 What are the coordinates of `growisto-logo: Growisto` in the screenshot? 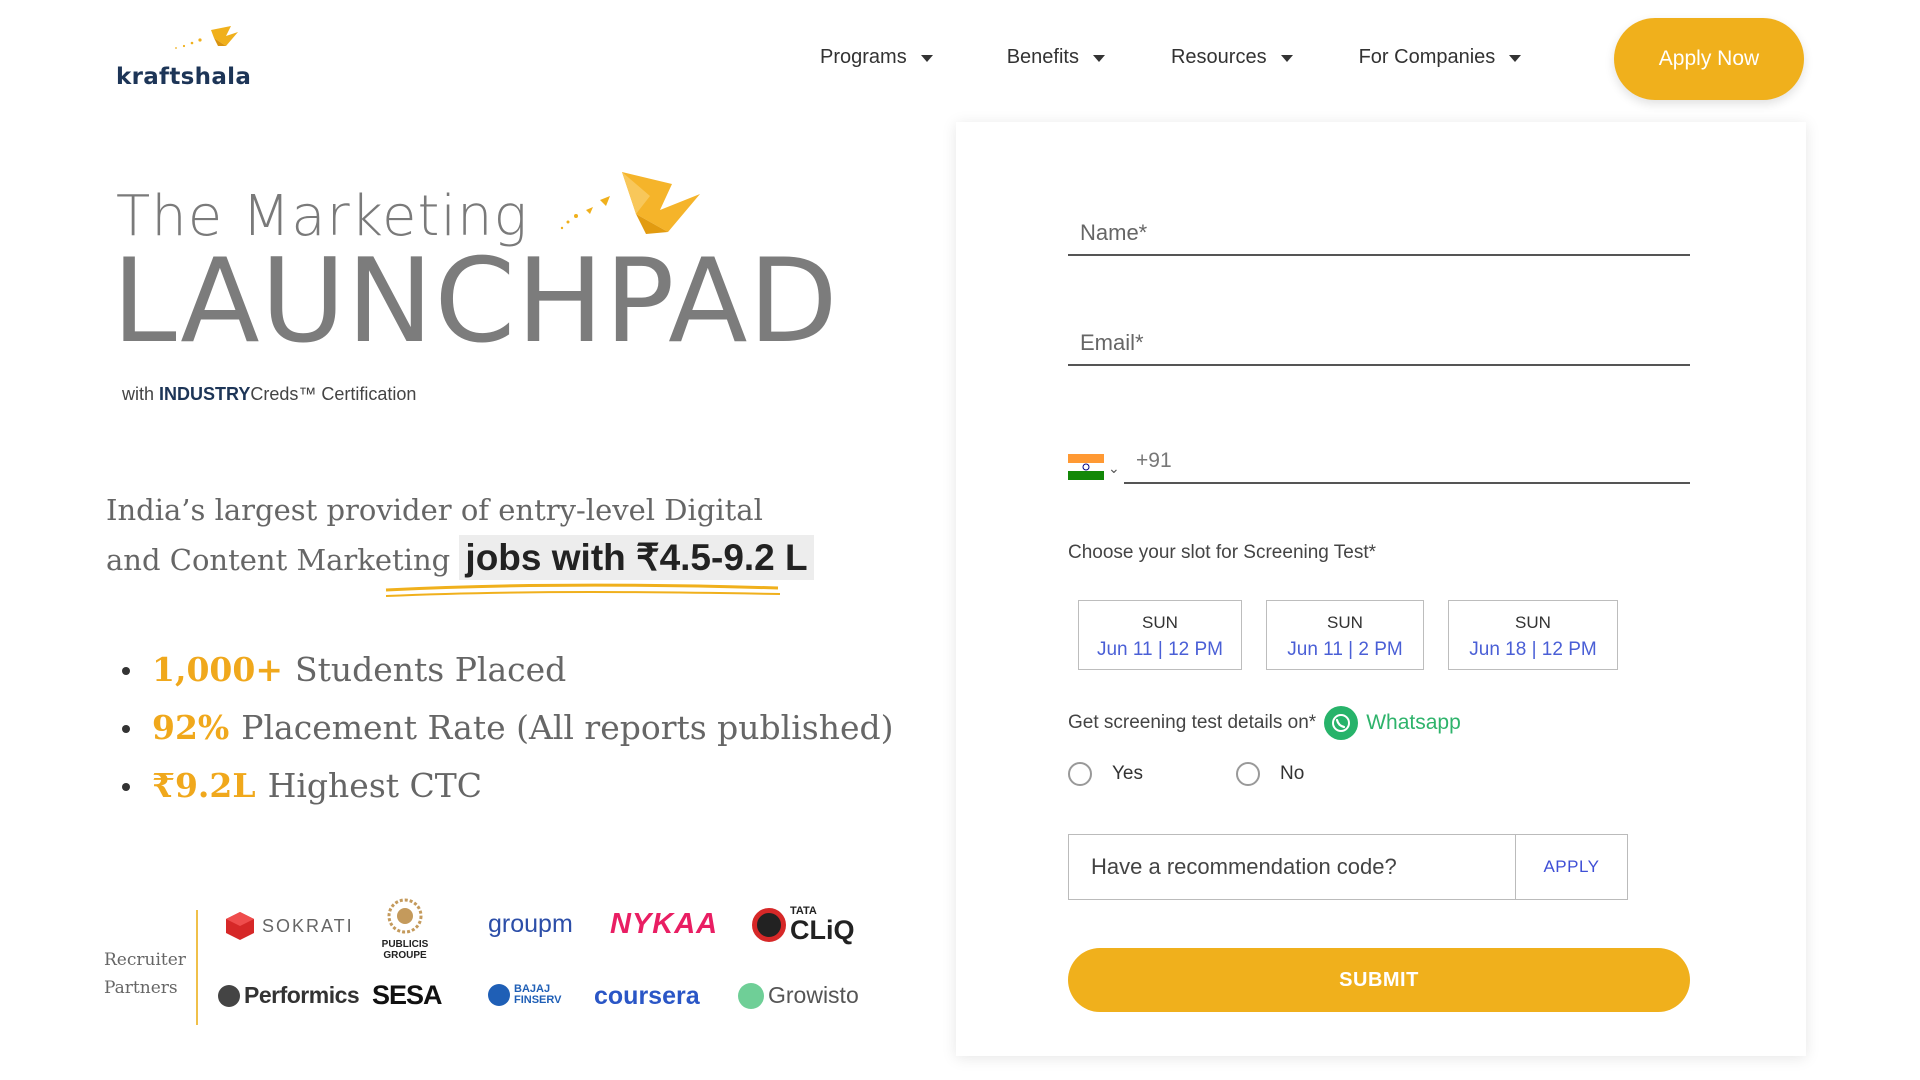 It's located at (798, 995).